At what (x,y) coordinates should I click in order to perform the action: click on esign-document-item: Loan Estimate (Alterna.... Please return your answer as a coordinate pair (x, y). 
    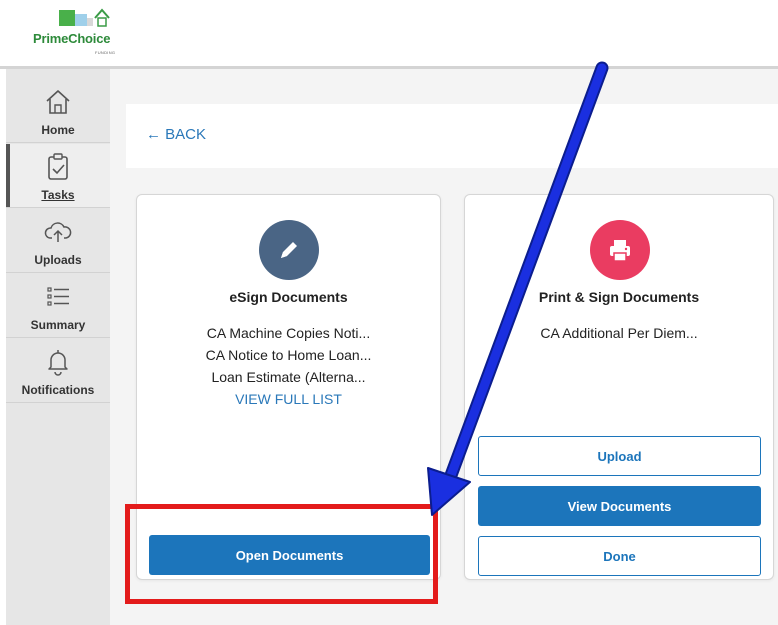
    Looking at the image, I should click on (288, 377).